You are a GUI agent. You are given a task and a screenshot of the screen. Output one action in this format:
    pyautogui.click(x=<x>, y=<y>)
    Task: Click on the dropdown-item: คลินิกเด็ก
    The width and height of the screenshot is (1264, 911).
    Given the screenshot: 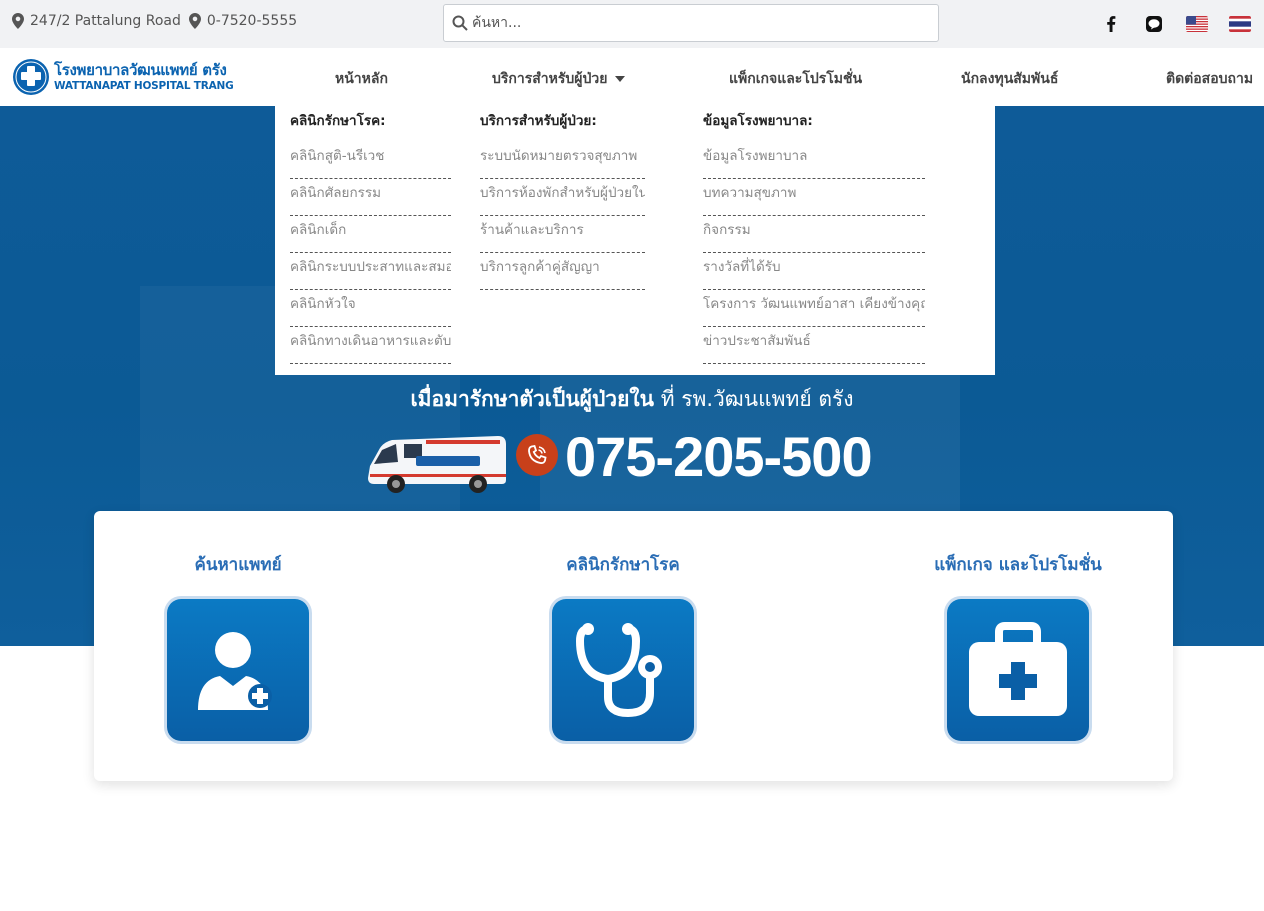 What is the action you would take?
    pyautogui.click(x=370, y=234)
    